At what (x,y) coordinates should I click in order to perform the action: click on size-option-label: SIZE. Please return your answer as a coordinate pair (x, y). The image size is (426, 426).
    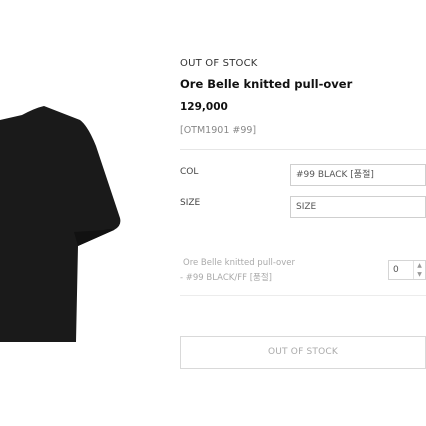
    Looking at the image, I should click on (190, 203).